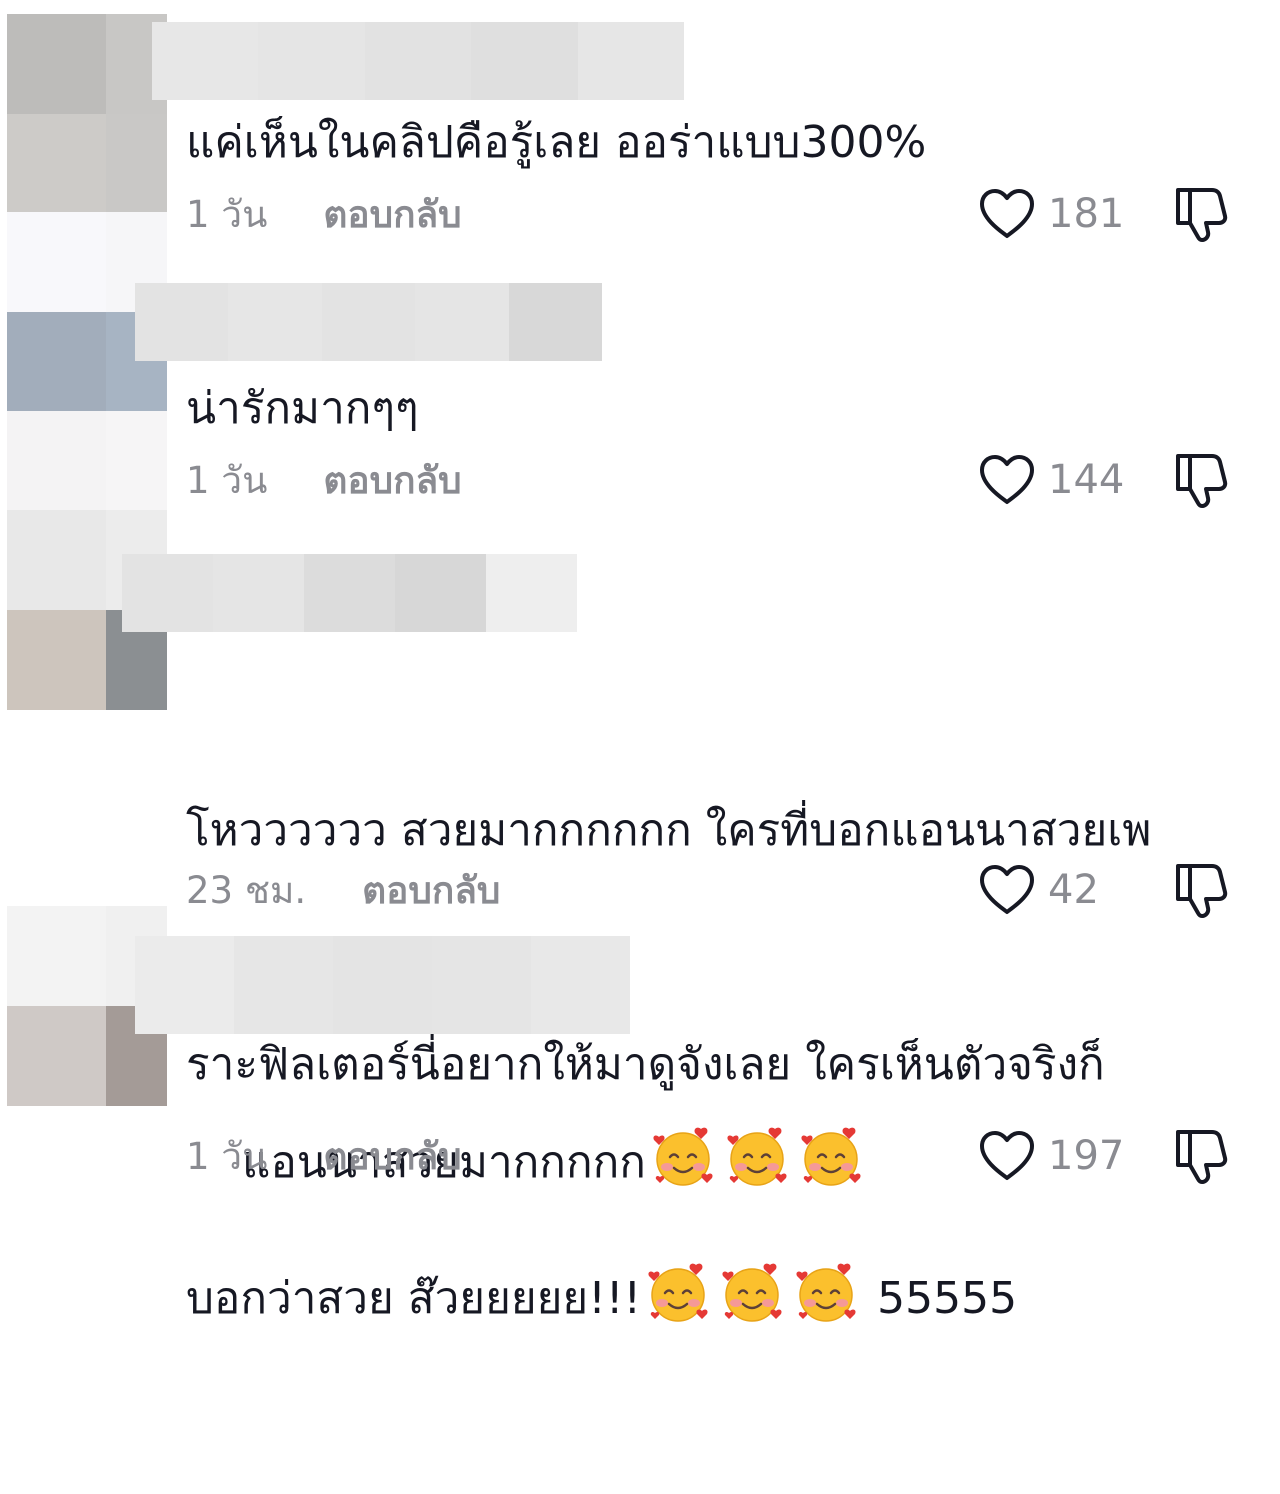 The height and width of the screenshot is (1494, 1280). Describe the element at coordinates (414, 1298) in the screenshot. I see `comment-text-segment: บอกว่าสวย ส๊วยยยยย!!!` at that location.